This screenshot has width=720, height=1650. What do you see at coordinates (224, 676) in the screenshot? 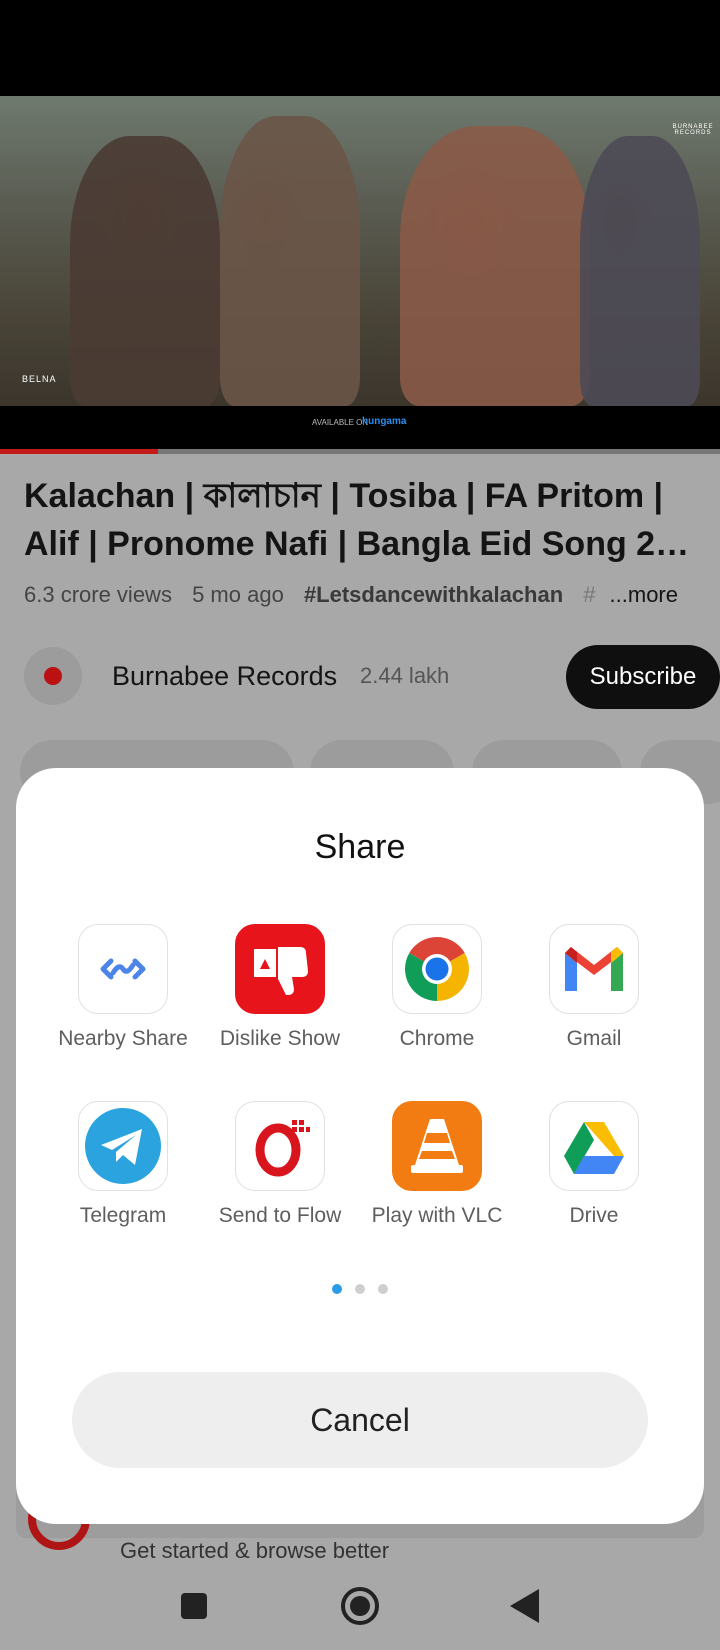
I see `channel-name: Burnabee Records` at bounding box center [224, 676].